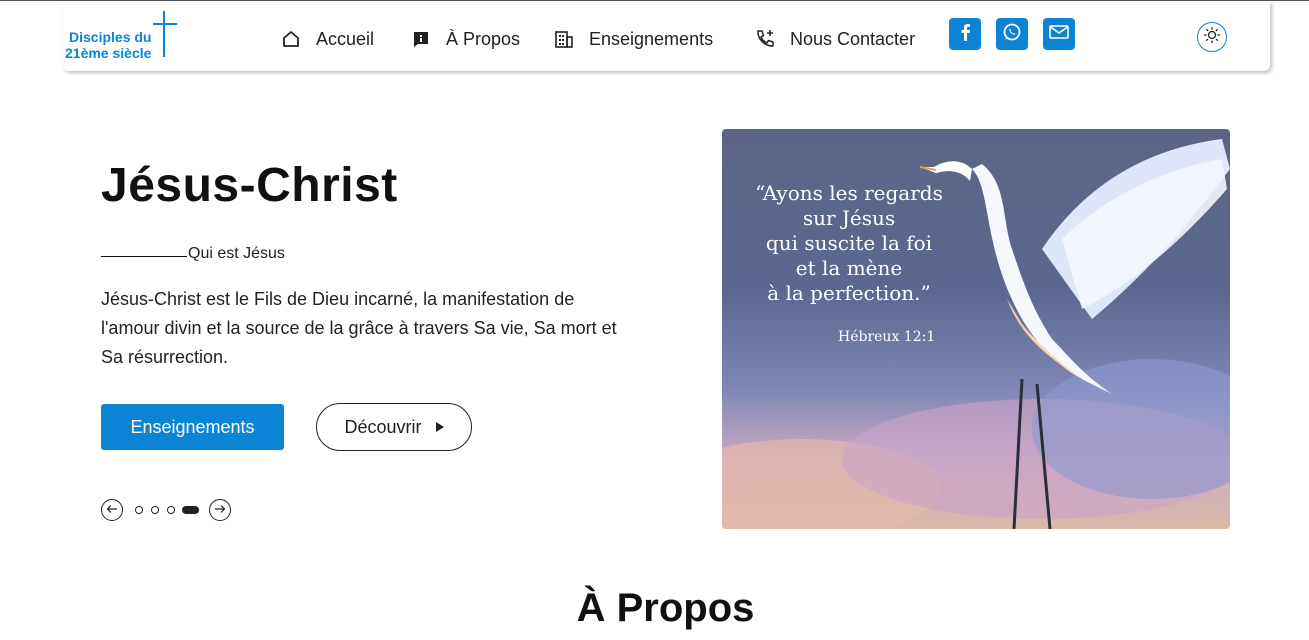 The height and width of the screenshot is (640, 1309). What do you see at coordinates (249, 185) in the screenshot?
I see `hero-title: Jésus-Christ` at bounding box center [249, 185].